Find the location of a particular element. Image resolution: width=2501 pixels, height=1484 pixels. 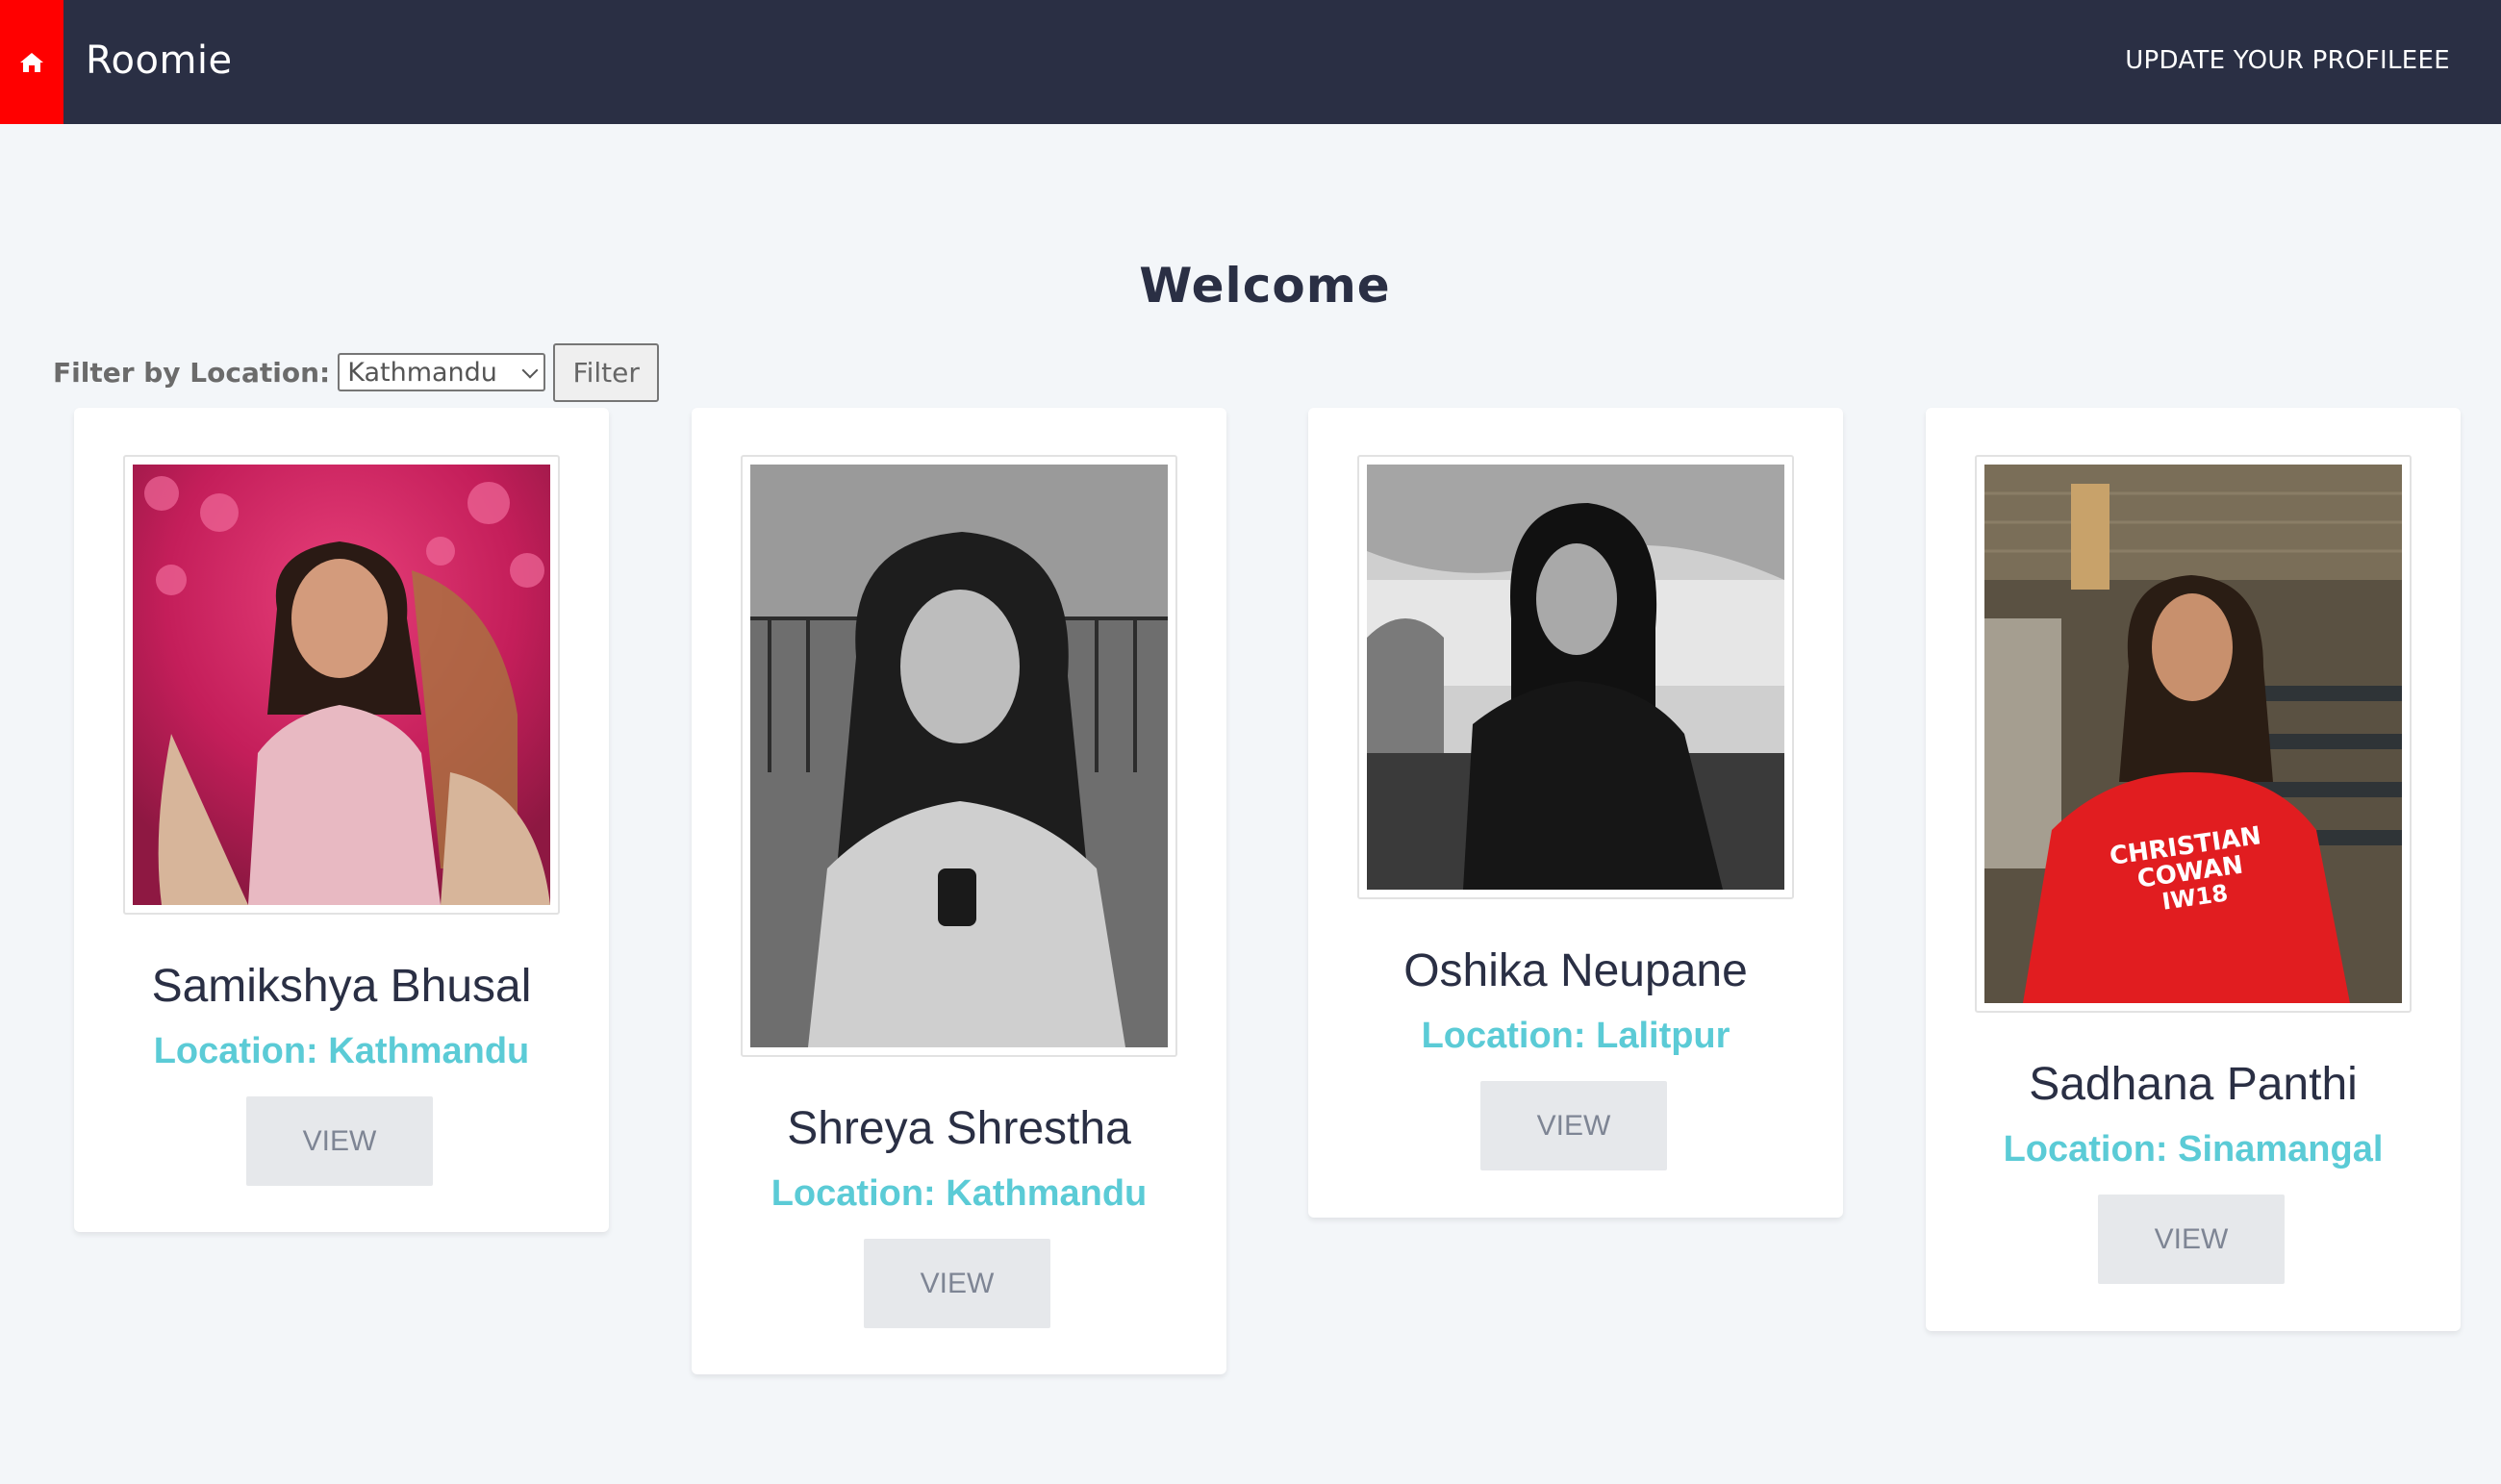

location-select: Kathmandu is located at coordinates (442, 372).